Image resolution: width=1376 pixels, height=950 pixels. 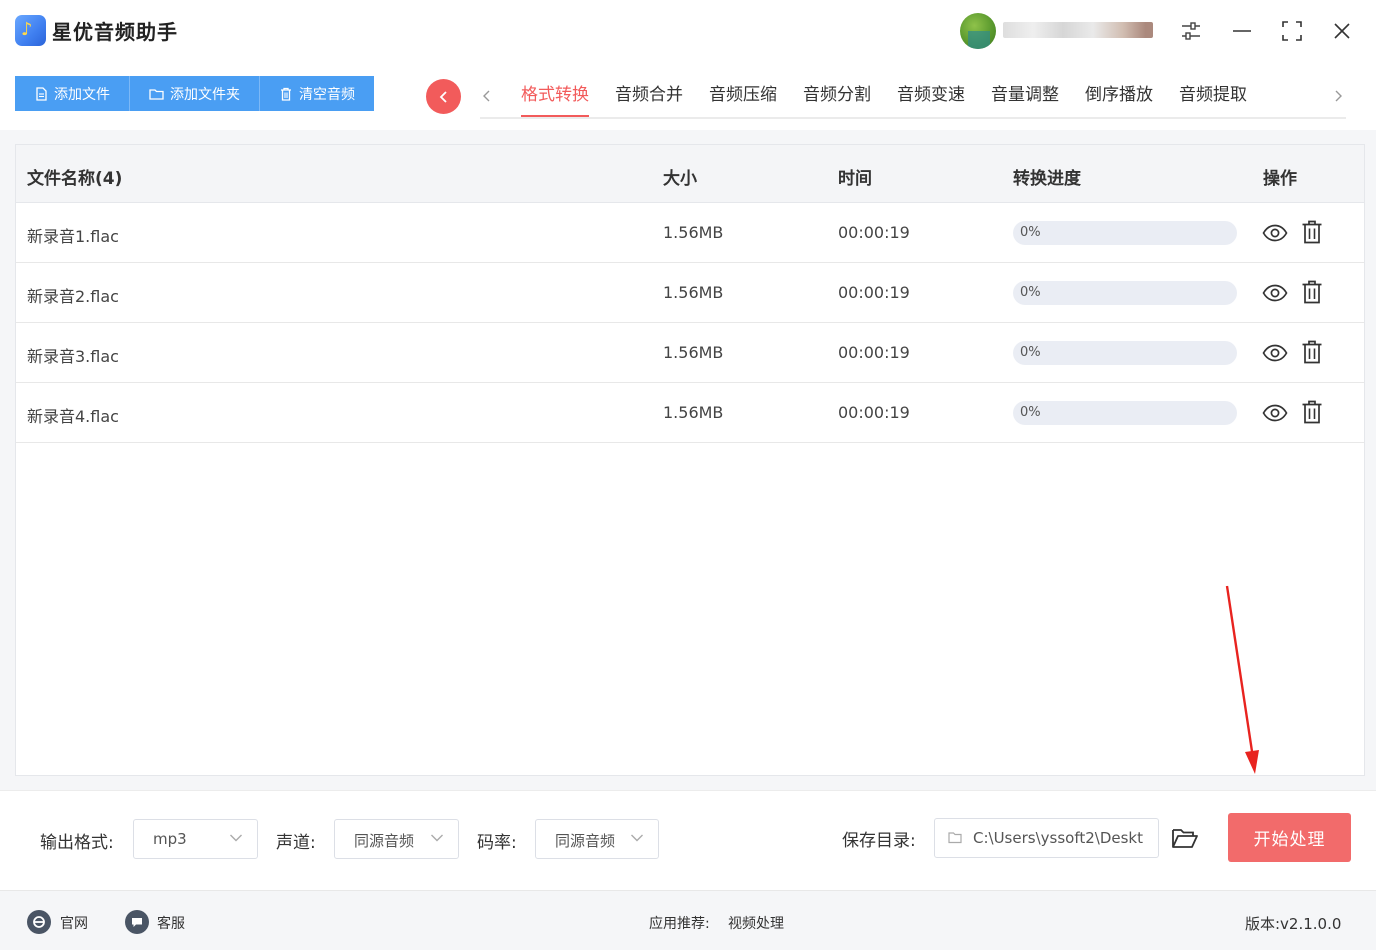 I want to click on maximize-icon, so click(x=1292, y=31).